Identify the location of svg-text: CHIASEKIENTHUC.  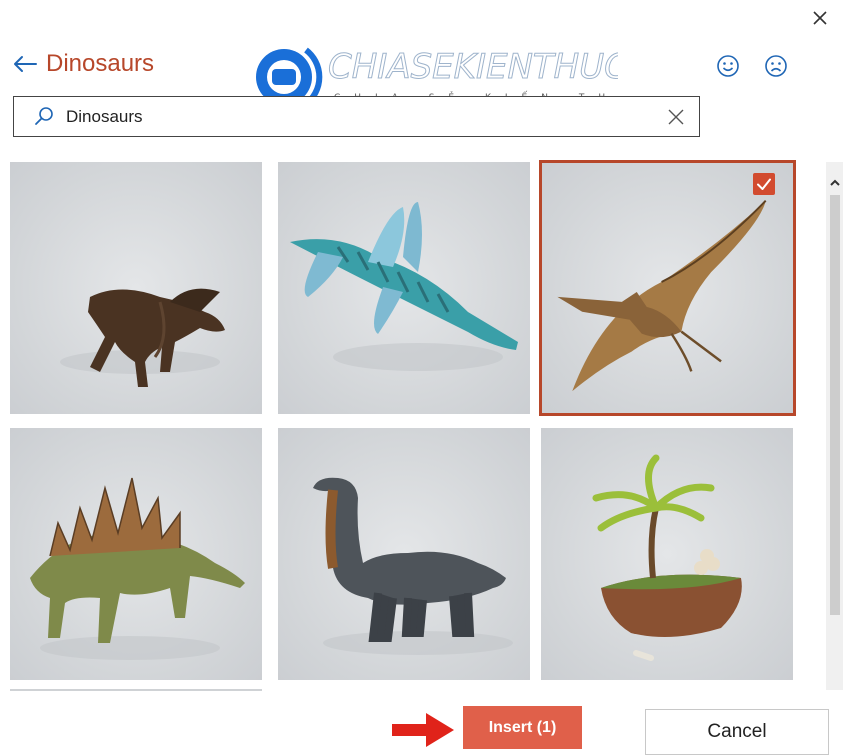
(473, 67).